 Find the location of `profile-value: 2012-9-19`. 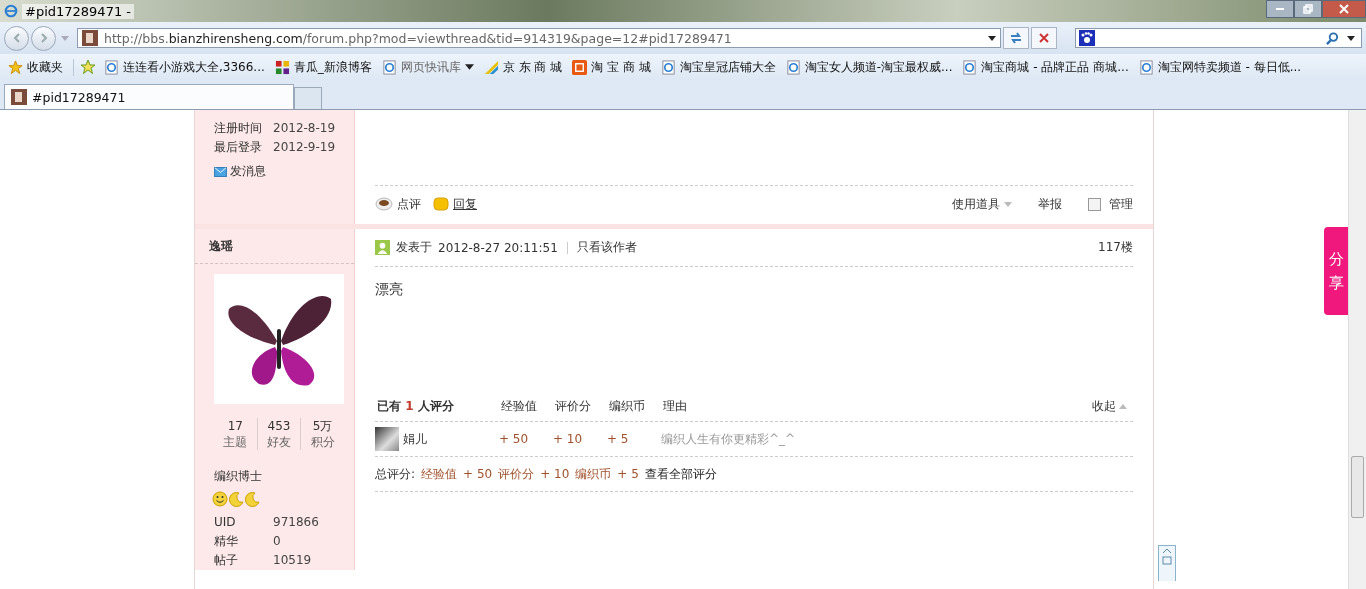

profile-value: 2012-9-19 is located at coordinates (304, 147).